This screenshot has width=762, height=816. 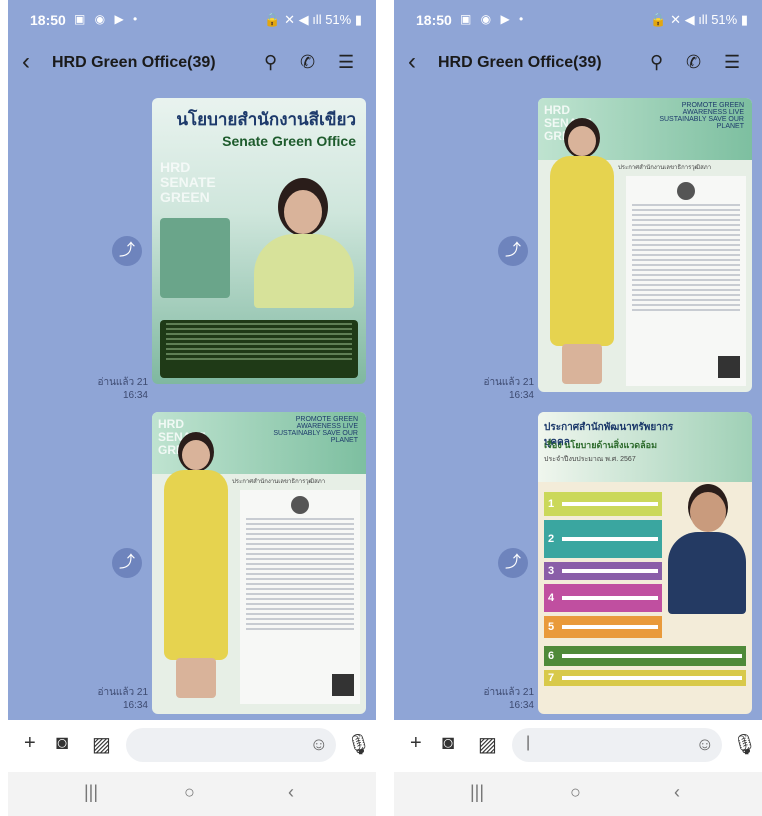 What do you see at coordinates (188, 182) in the screenshot?
I see `poster-watermark: HRD SENATE GREEN` at bounding box center [188, 182].